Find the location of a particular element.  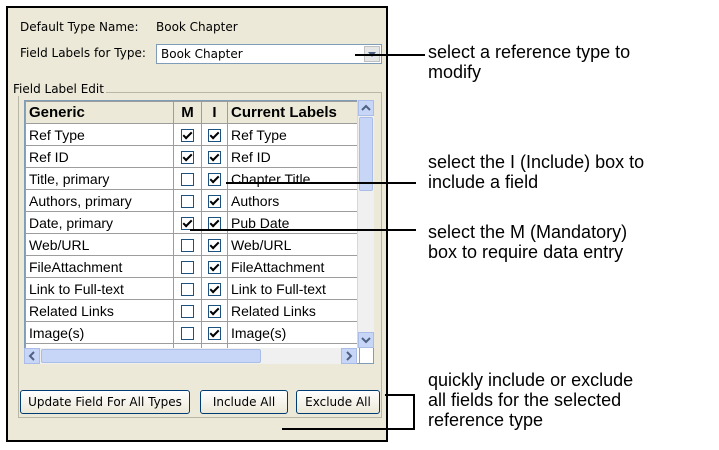

callout-line-mandatory is located at coordinates (303, 230).